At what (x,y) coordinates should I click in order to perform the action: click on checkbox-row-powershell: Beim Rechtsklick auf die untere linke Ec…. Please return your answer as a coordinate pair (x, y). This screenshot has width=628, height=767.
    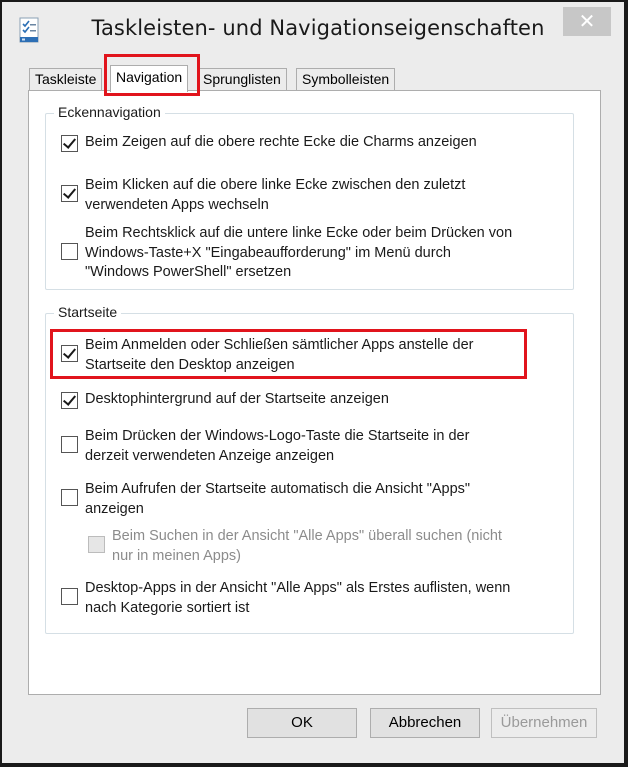
    Looking at the image, I should click on (321, 254).